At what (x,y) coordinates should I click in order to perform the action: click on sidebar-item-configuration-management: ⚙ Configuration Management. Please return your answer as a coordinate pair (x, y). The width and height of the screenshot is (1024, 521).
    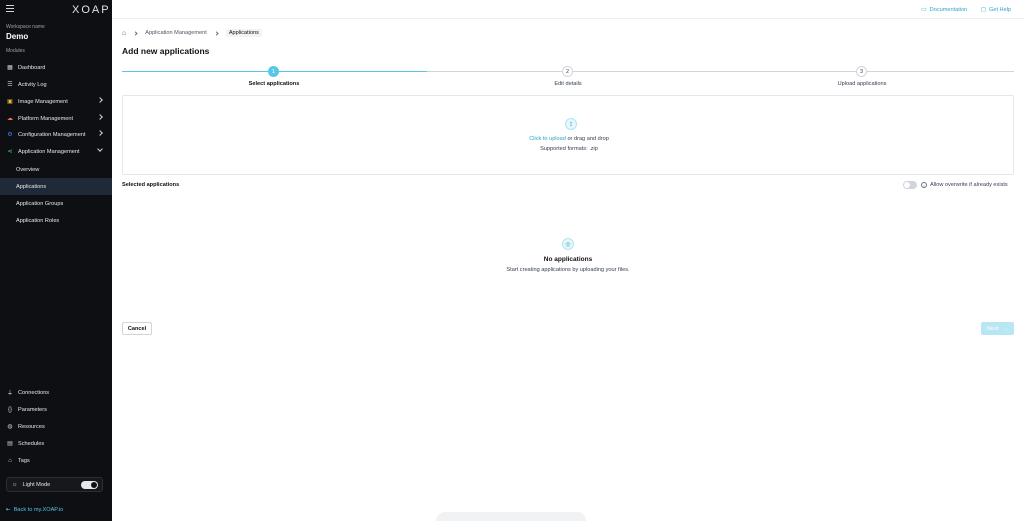
    Looking at the image, I should click on (56, 134).